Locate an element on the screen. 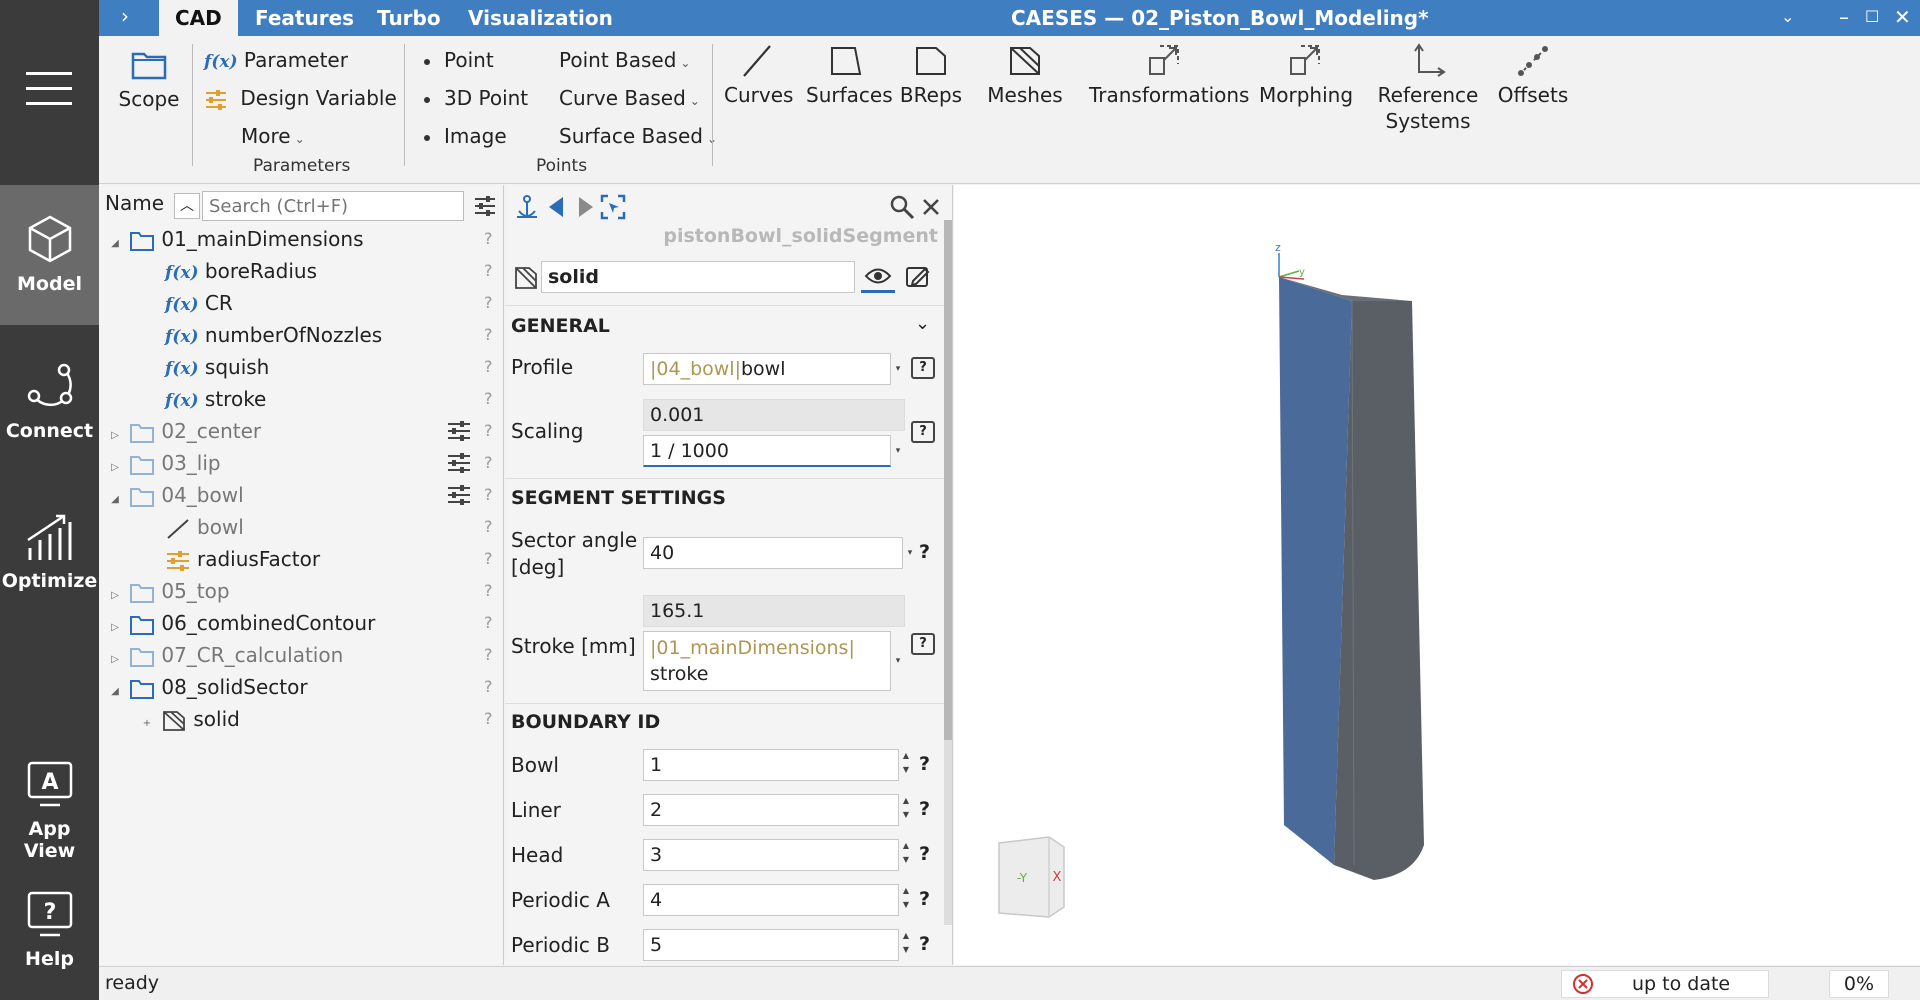  select-target-icon is located at coordinates (613, 207).